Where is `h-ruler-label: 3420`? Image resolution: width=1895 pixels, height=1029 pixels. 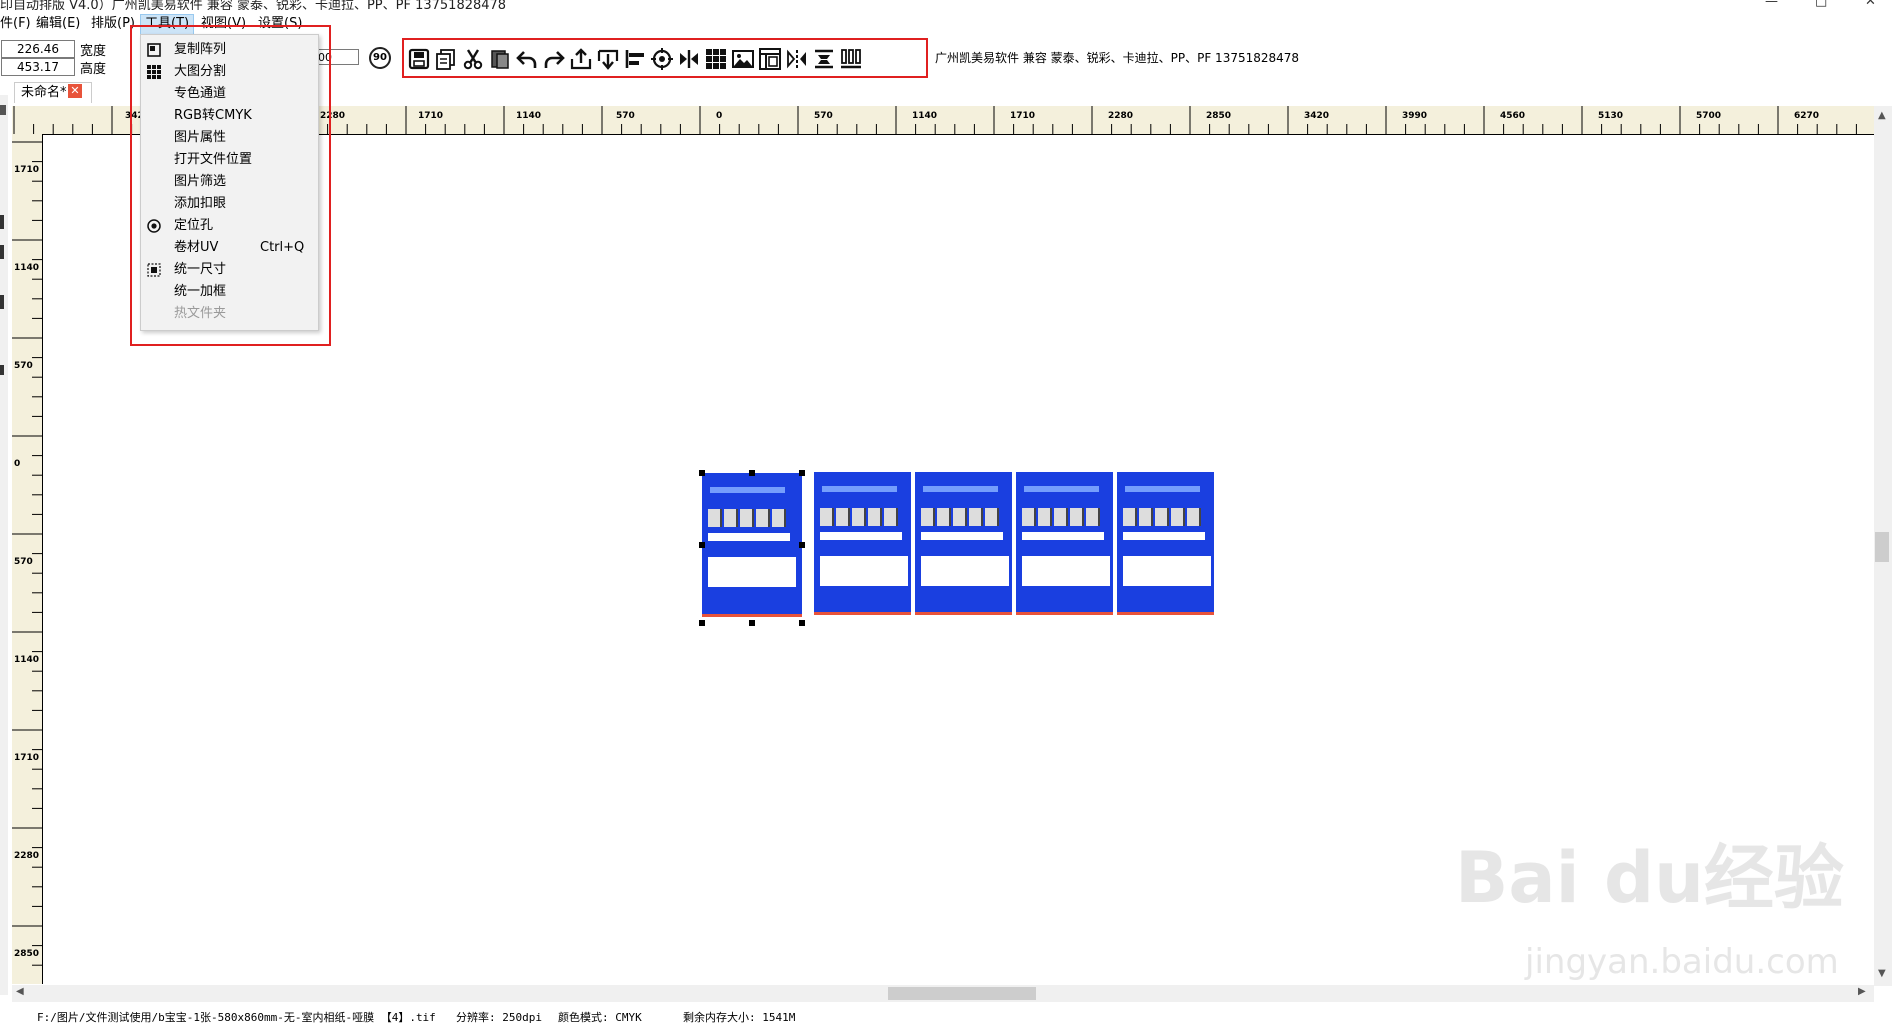
h-ruler-label: 3420 is located at coordinates (1317, 116).